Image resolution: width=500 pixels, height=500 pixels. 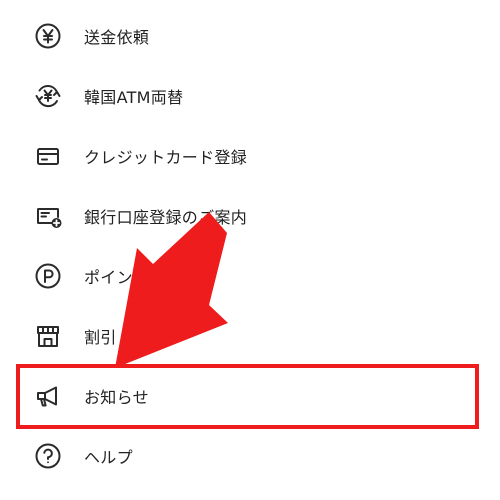 I want to click on menu-item-label: 韓国ATM両替, so click(x=134, y=97).